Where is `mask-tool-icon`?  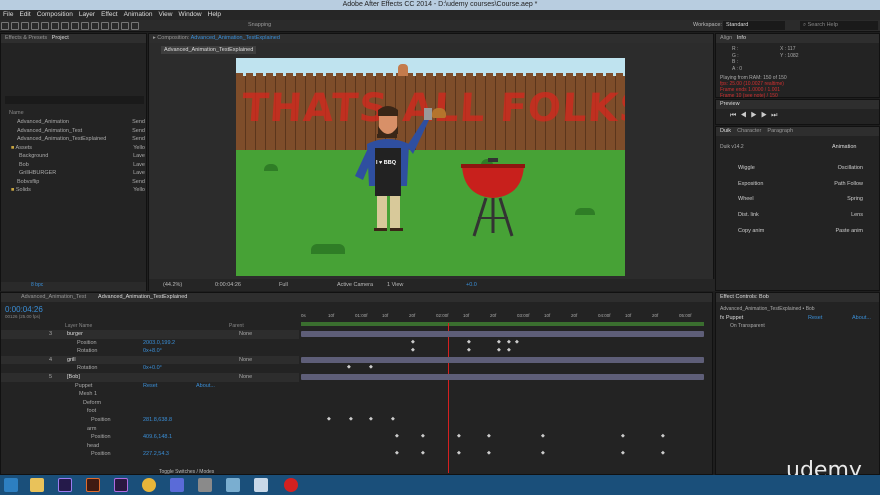
mask-tool-icon is located at coordinates (65, 26).